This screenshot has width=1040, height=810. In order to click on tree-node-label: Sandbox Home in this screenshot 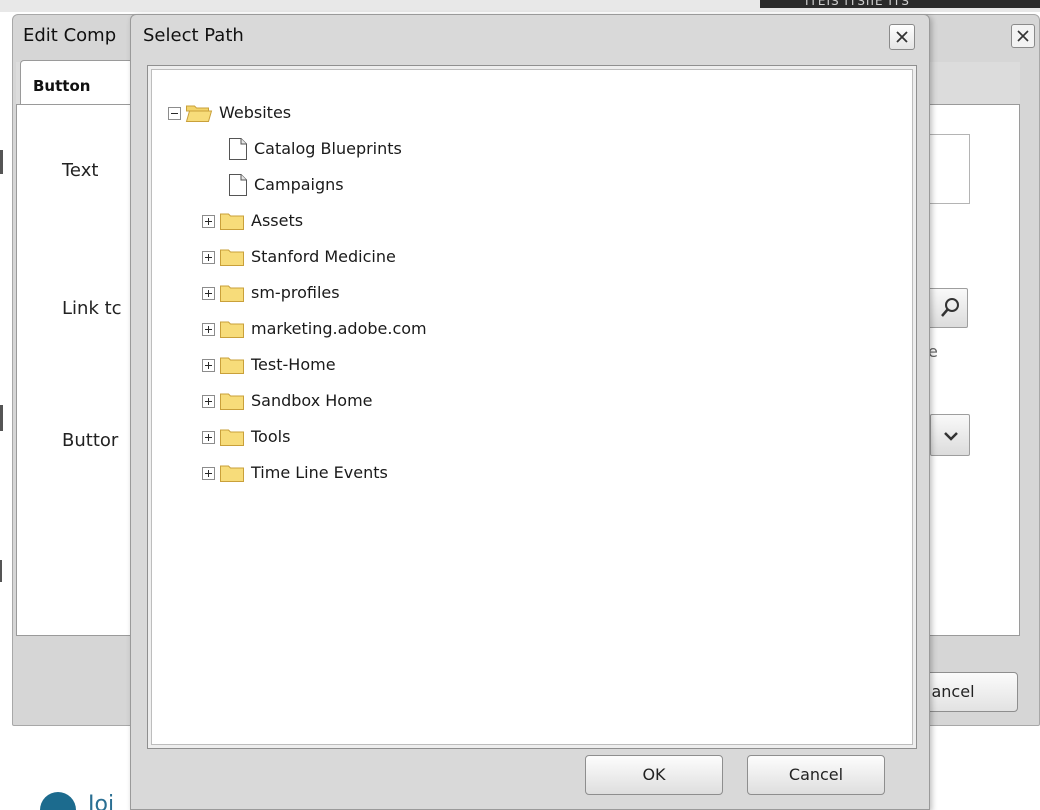, I will do `click(312, 400)`.